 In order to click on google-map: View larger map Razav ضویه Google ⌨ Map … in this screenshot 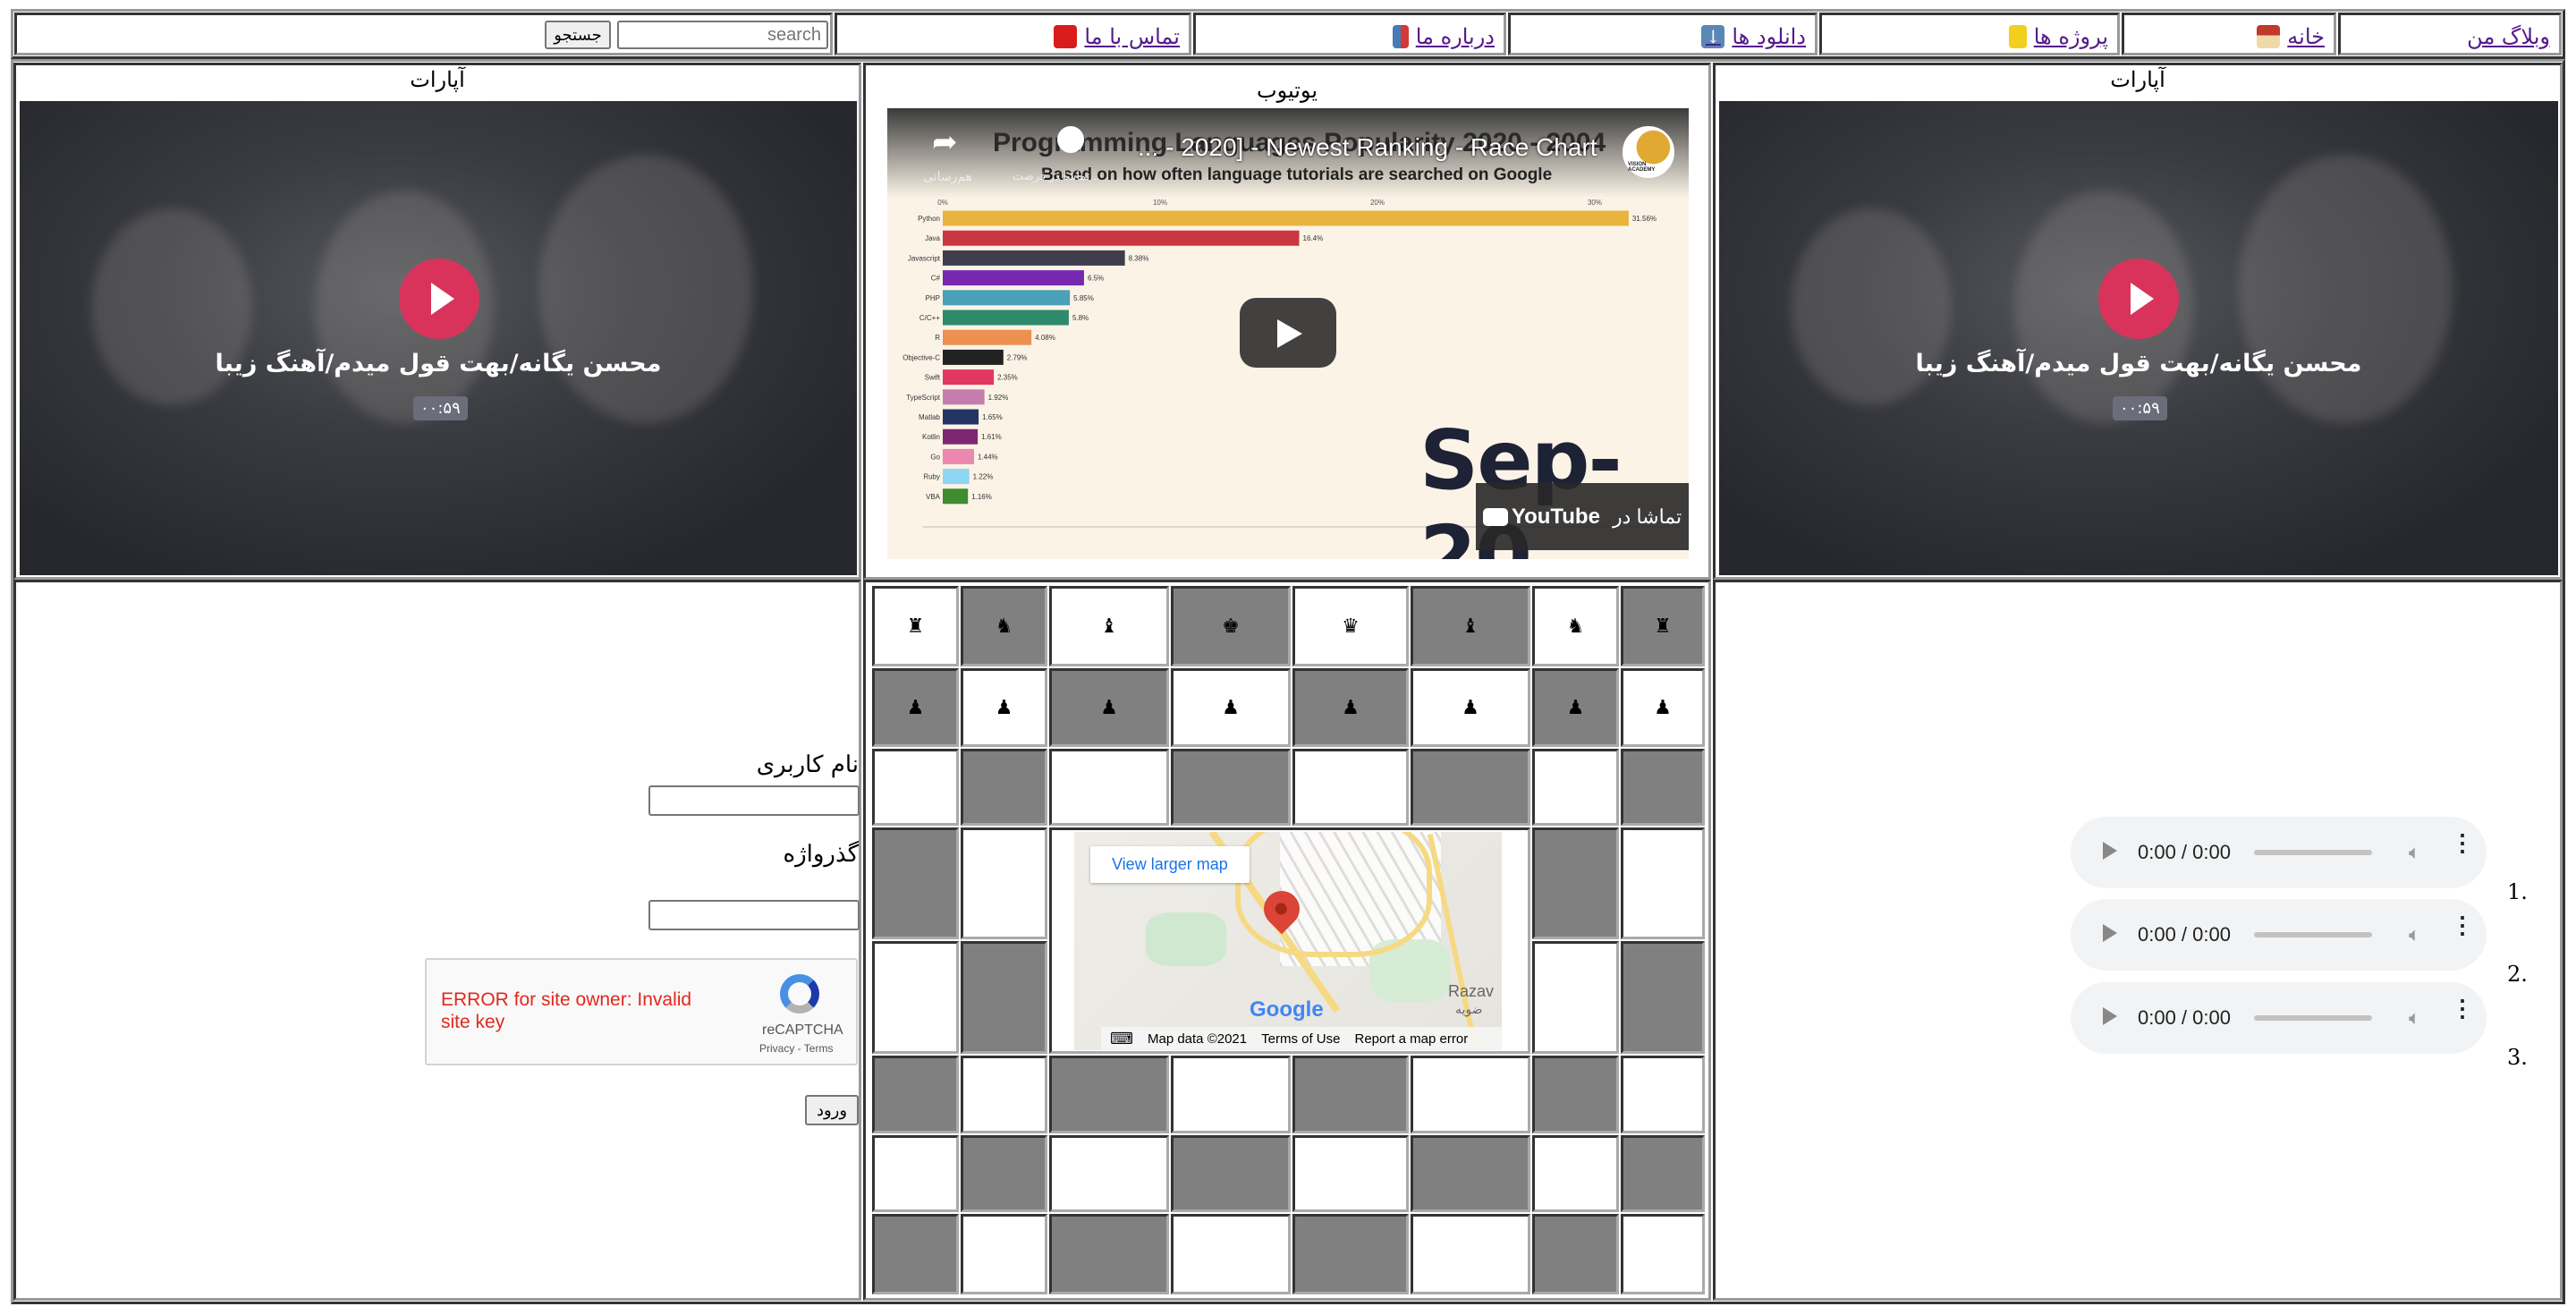, I will do `click(1288, 941)`.